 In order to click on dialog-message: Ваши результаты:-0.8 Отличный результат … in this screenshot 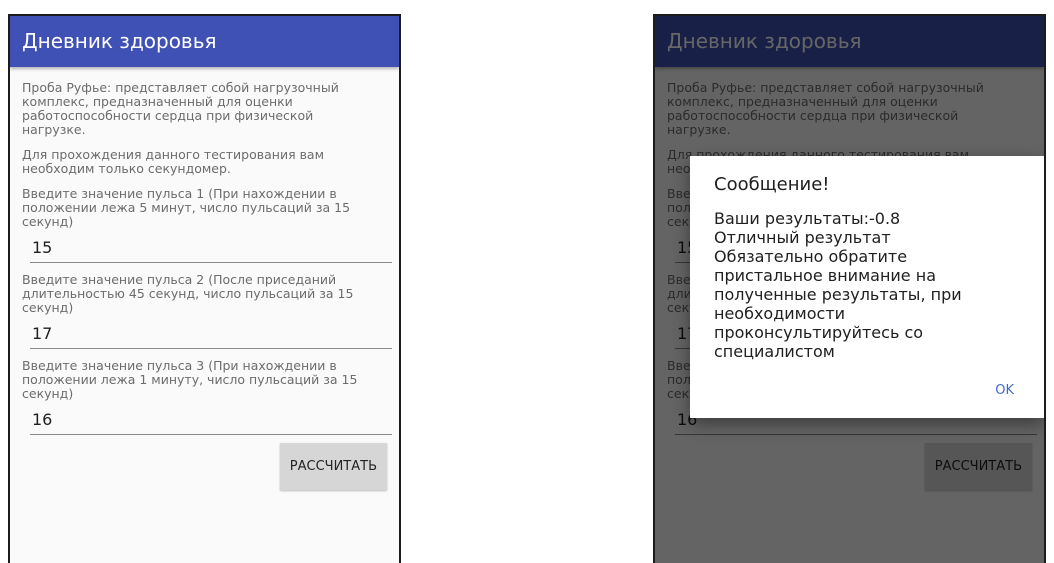, I will do `click(838, 285)`.